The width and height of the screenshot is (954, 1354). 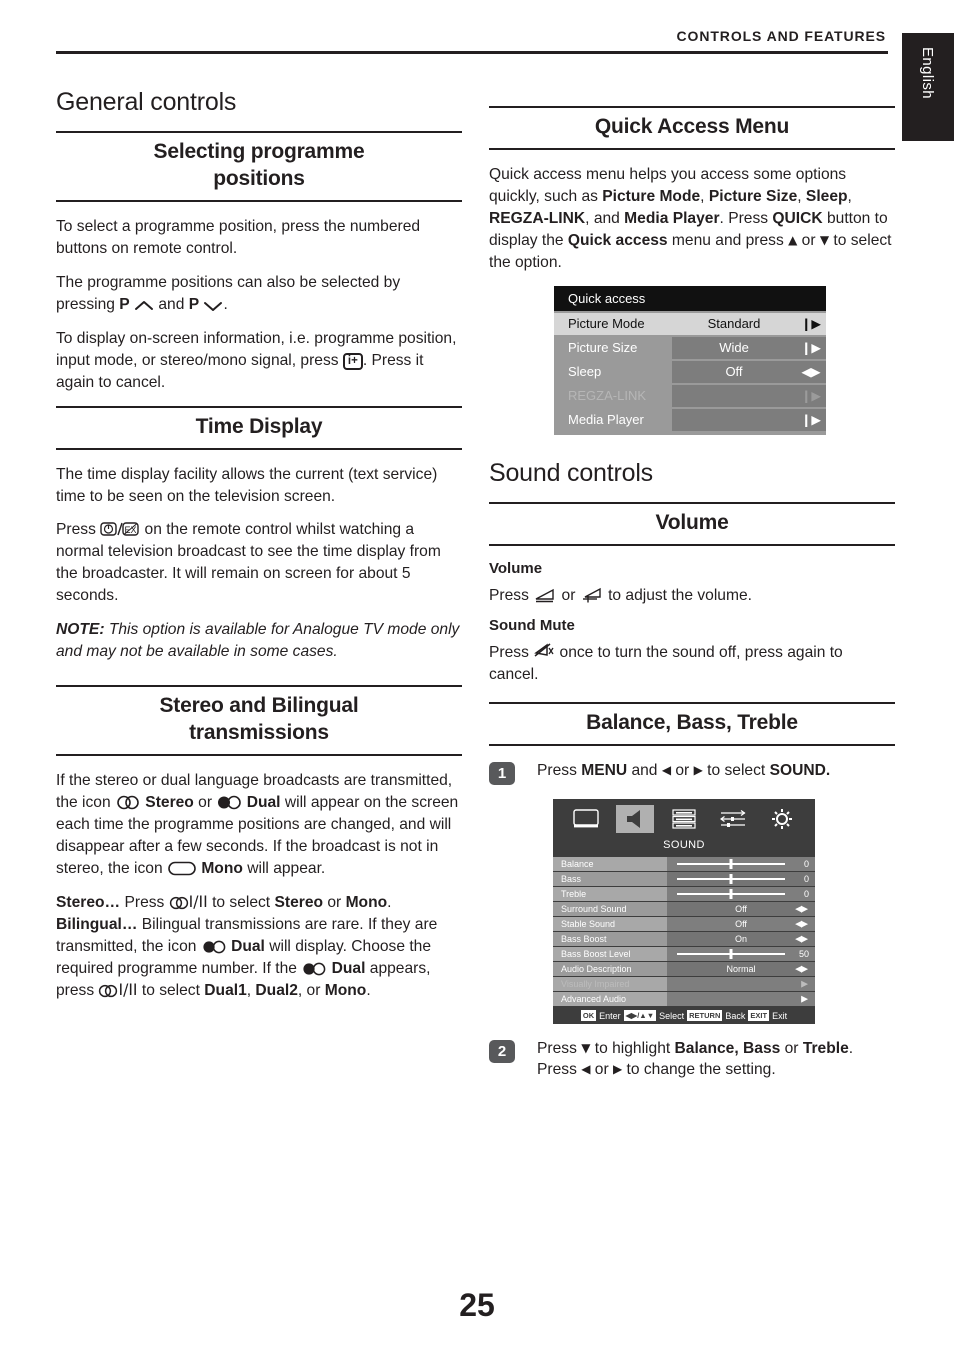 What do you see at coordinates (276, 990) in the screenshot?
I see `label-dual2: Dual2` at bounding box center [276, 990].